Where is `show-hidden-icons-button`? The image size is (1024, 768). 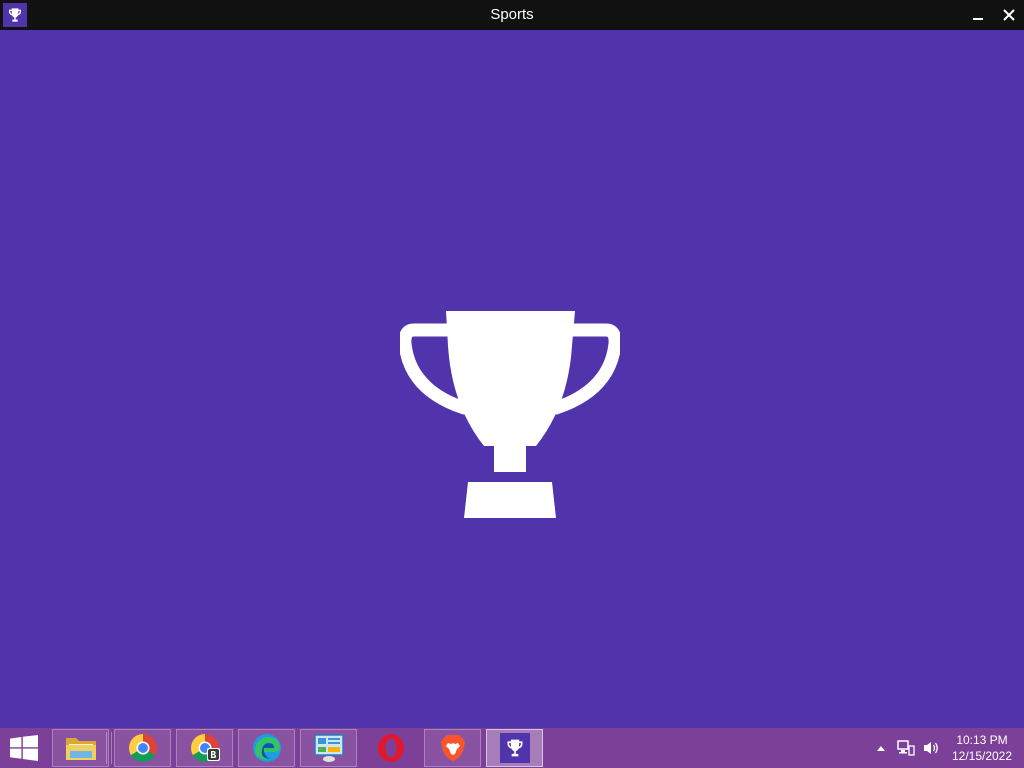 show-hidden-icons-button is located at coordinates (881, 748).